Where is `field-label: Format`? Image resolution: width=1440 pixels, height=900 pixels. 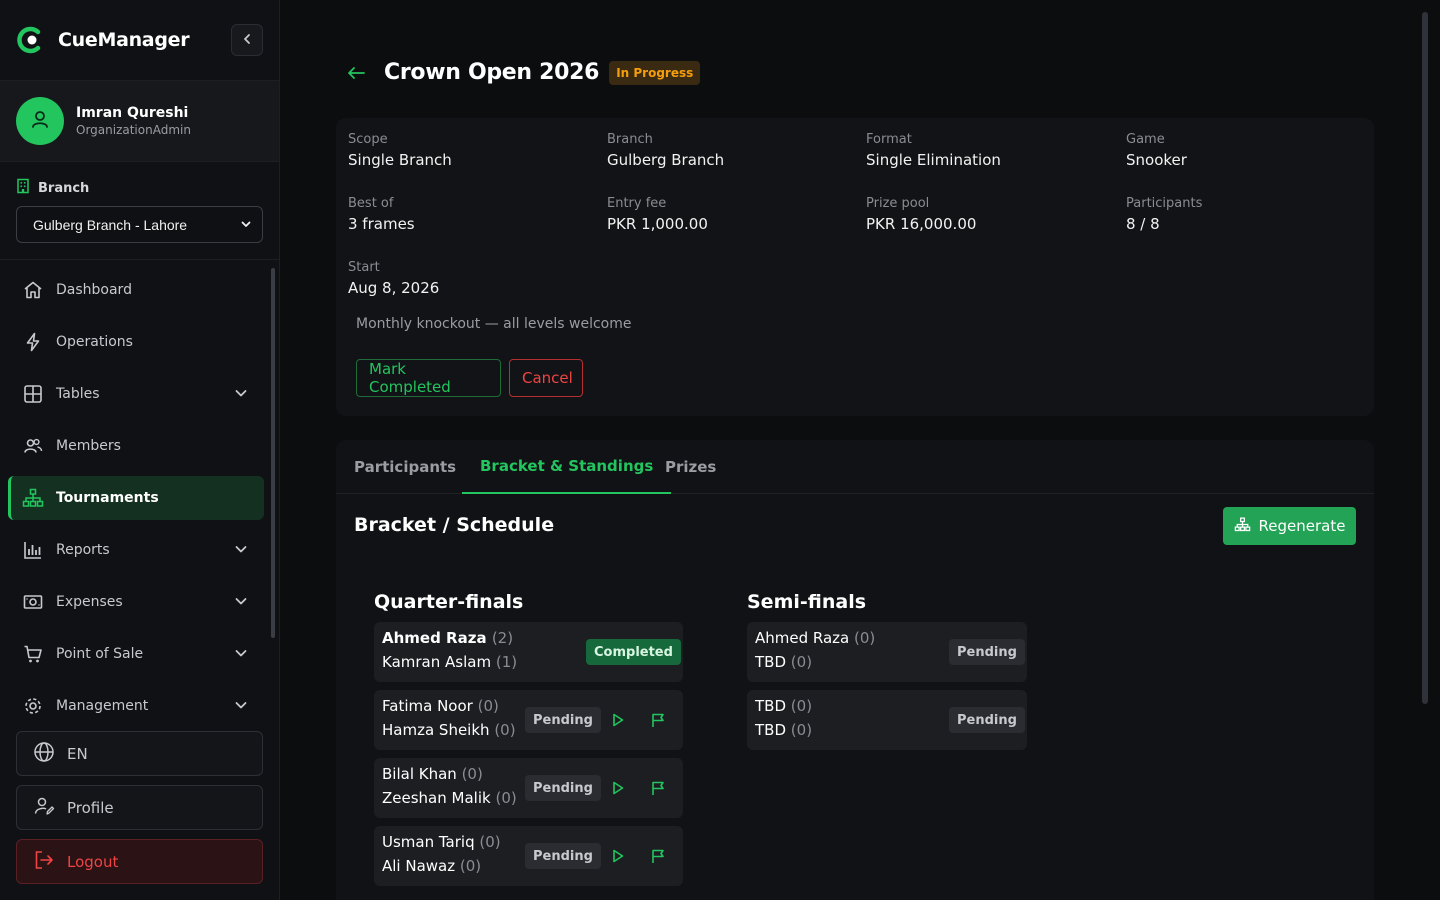
field-label: Format is located at coordinates (889, 139).